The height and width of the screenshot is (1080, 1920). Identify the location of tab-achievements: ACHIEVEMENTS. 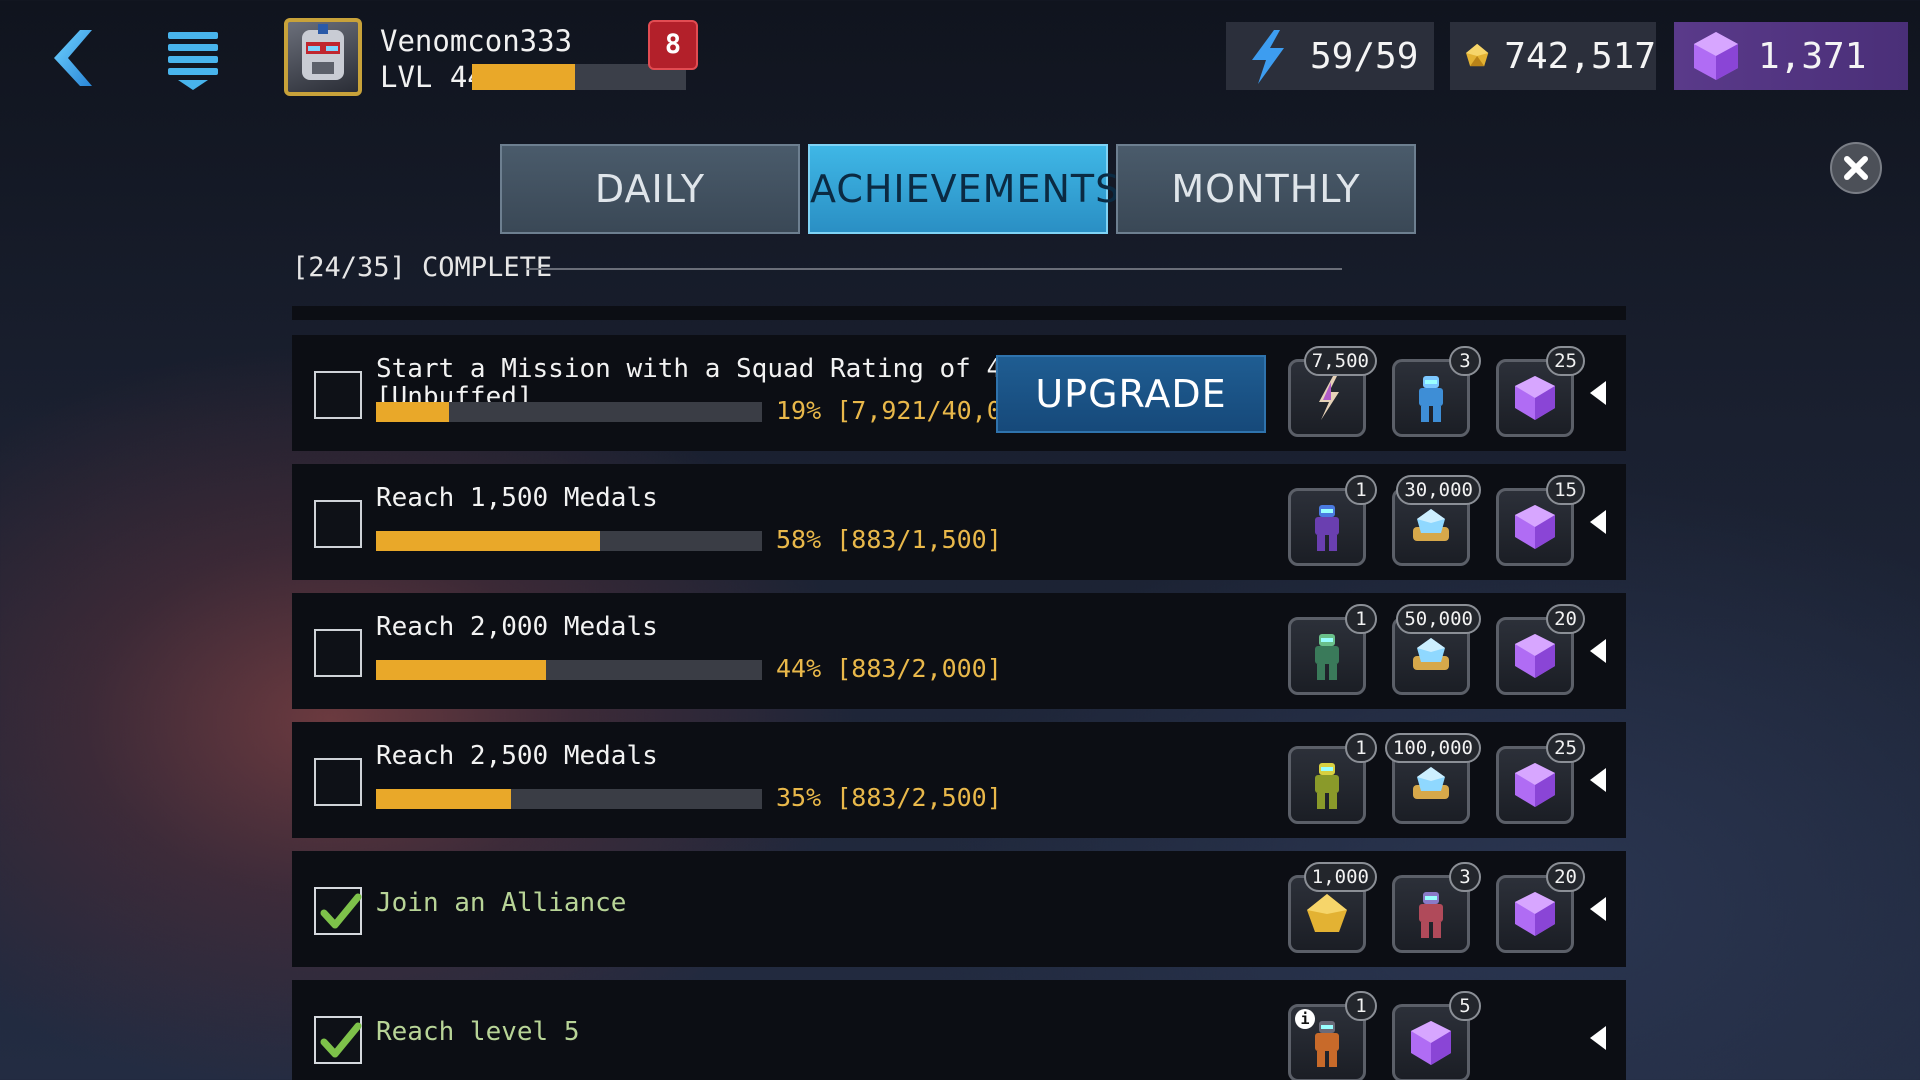
(963, 189).